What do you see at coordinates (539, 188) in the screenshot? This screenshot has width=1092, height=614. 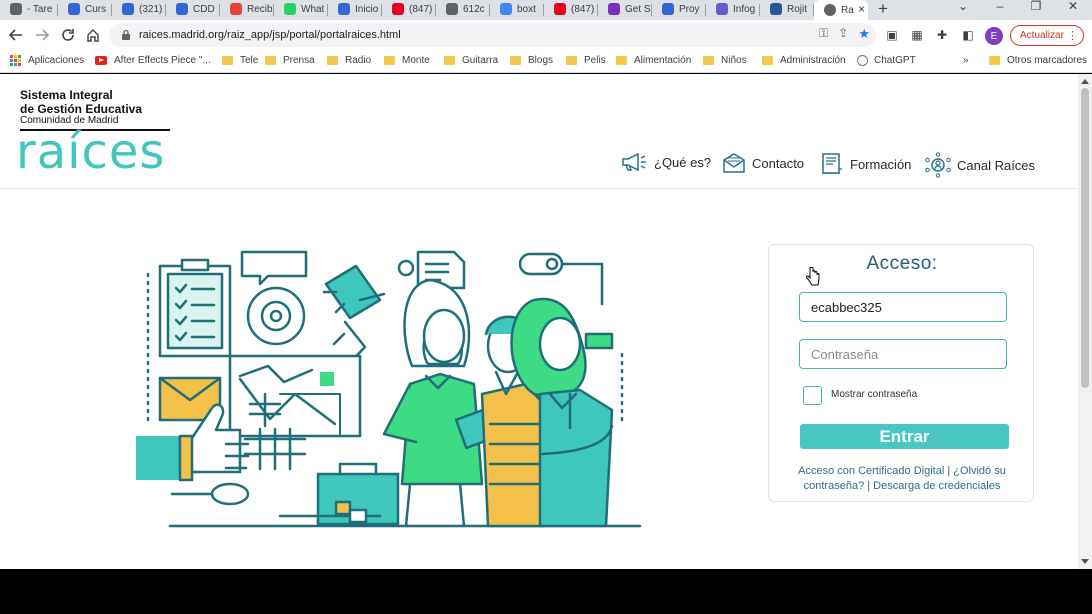 I see `header-divider` at bounding box center [539, 188].